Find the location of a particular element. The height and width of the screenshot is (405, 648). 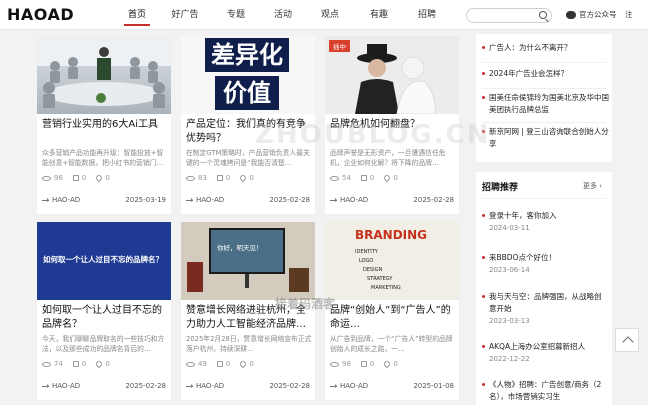

card-thumbnail: 插中 is located at coordinates (392, 75).